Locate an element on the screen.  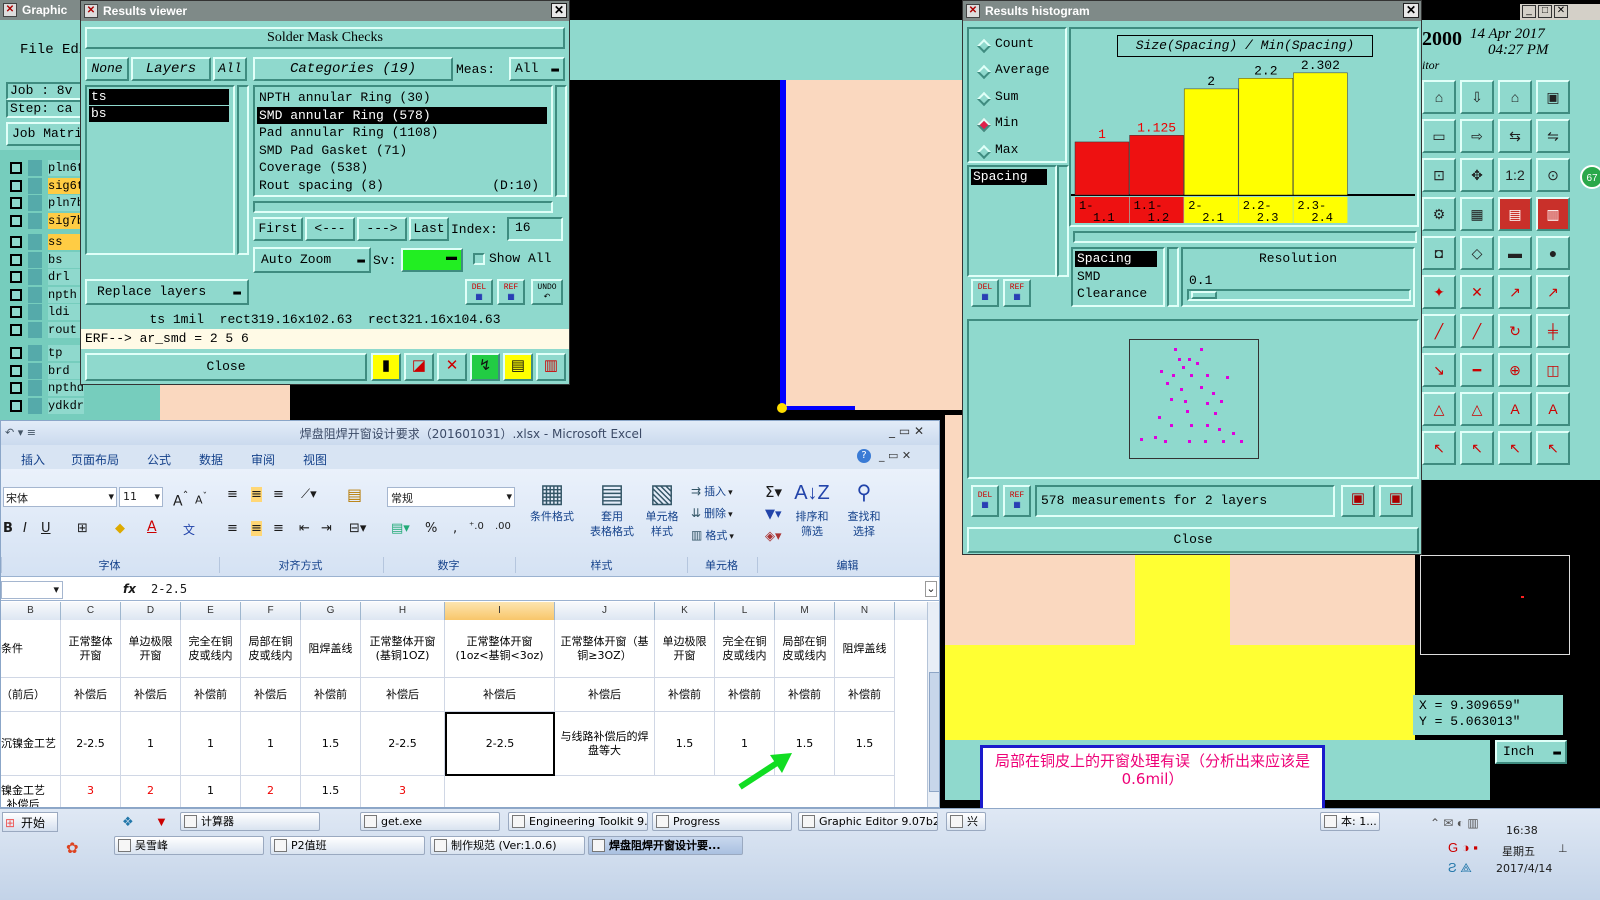
category-item: Rout spacing (8) (D:10) is located at coordinates (402, 185).